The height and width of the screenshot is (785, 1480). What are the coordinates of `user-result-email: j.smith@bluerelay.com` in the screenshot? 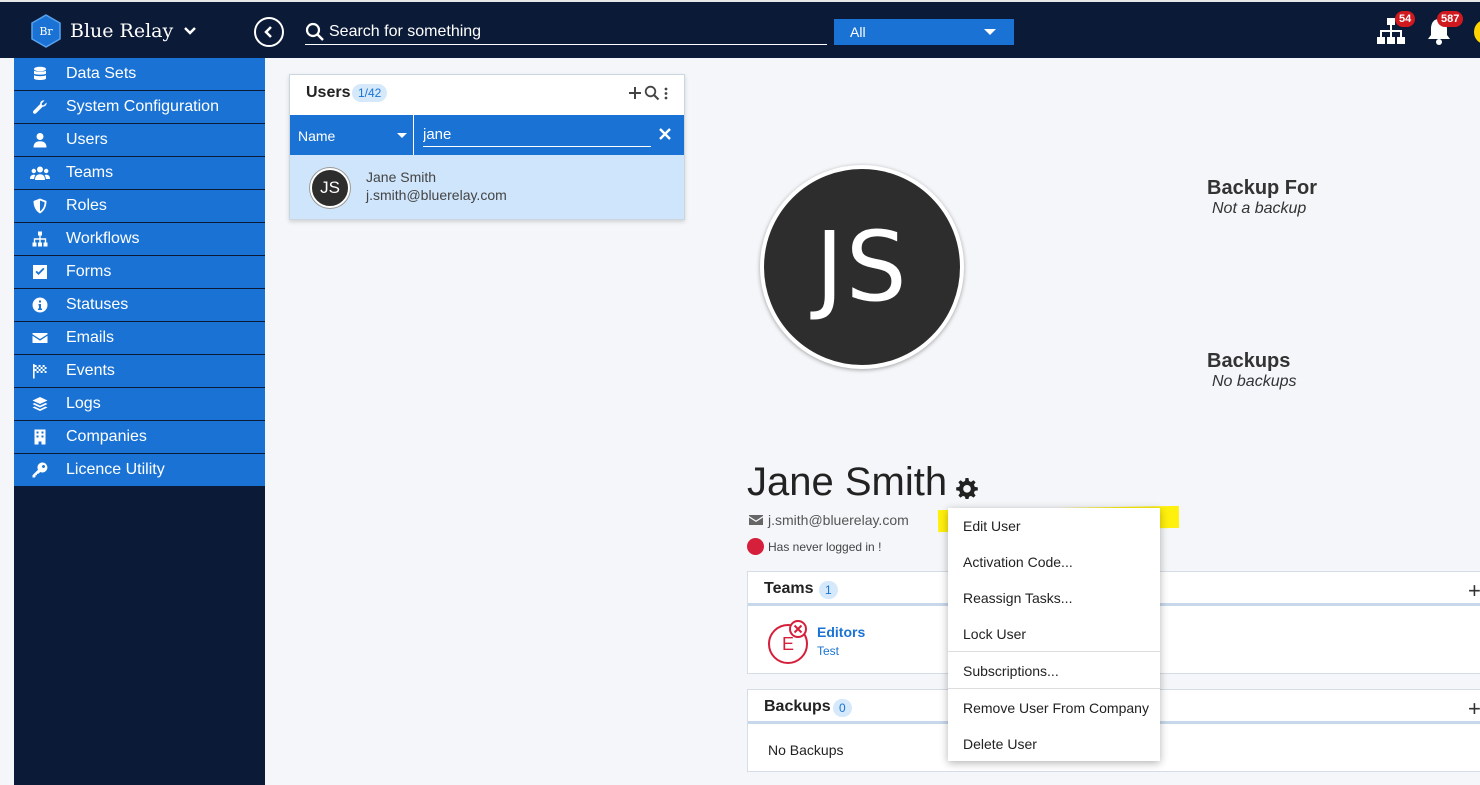 It's located at (436, 195).